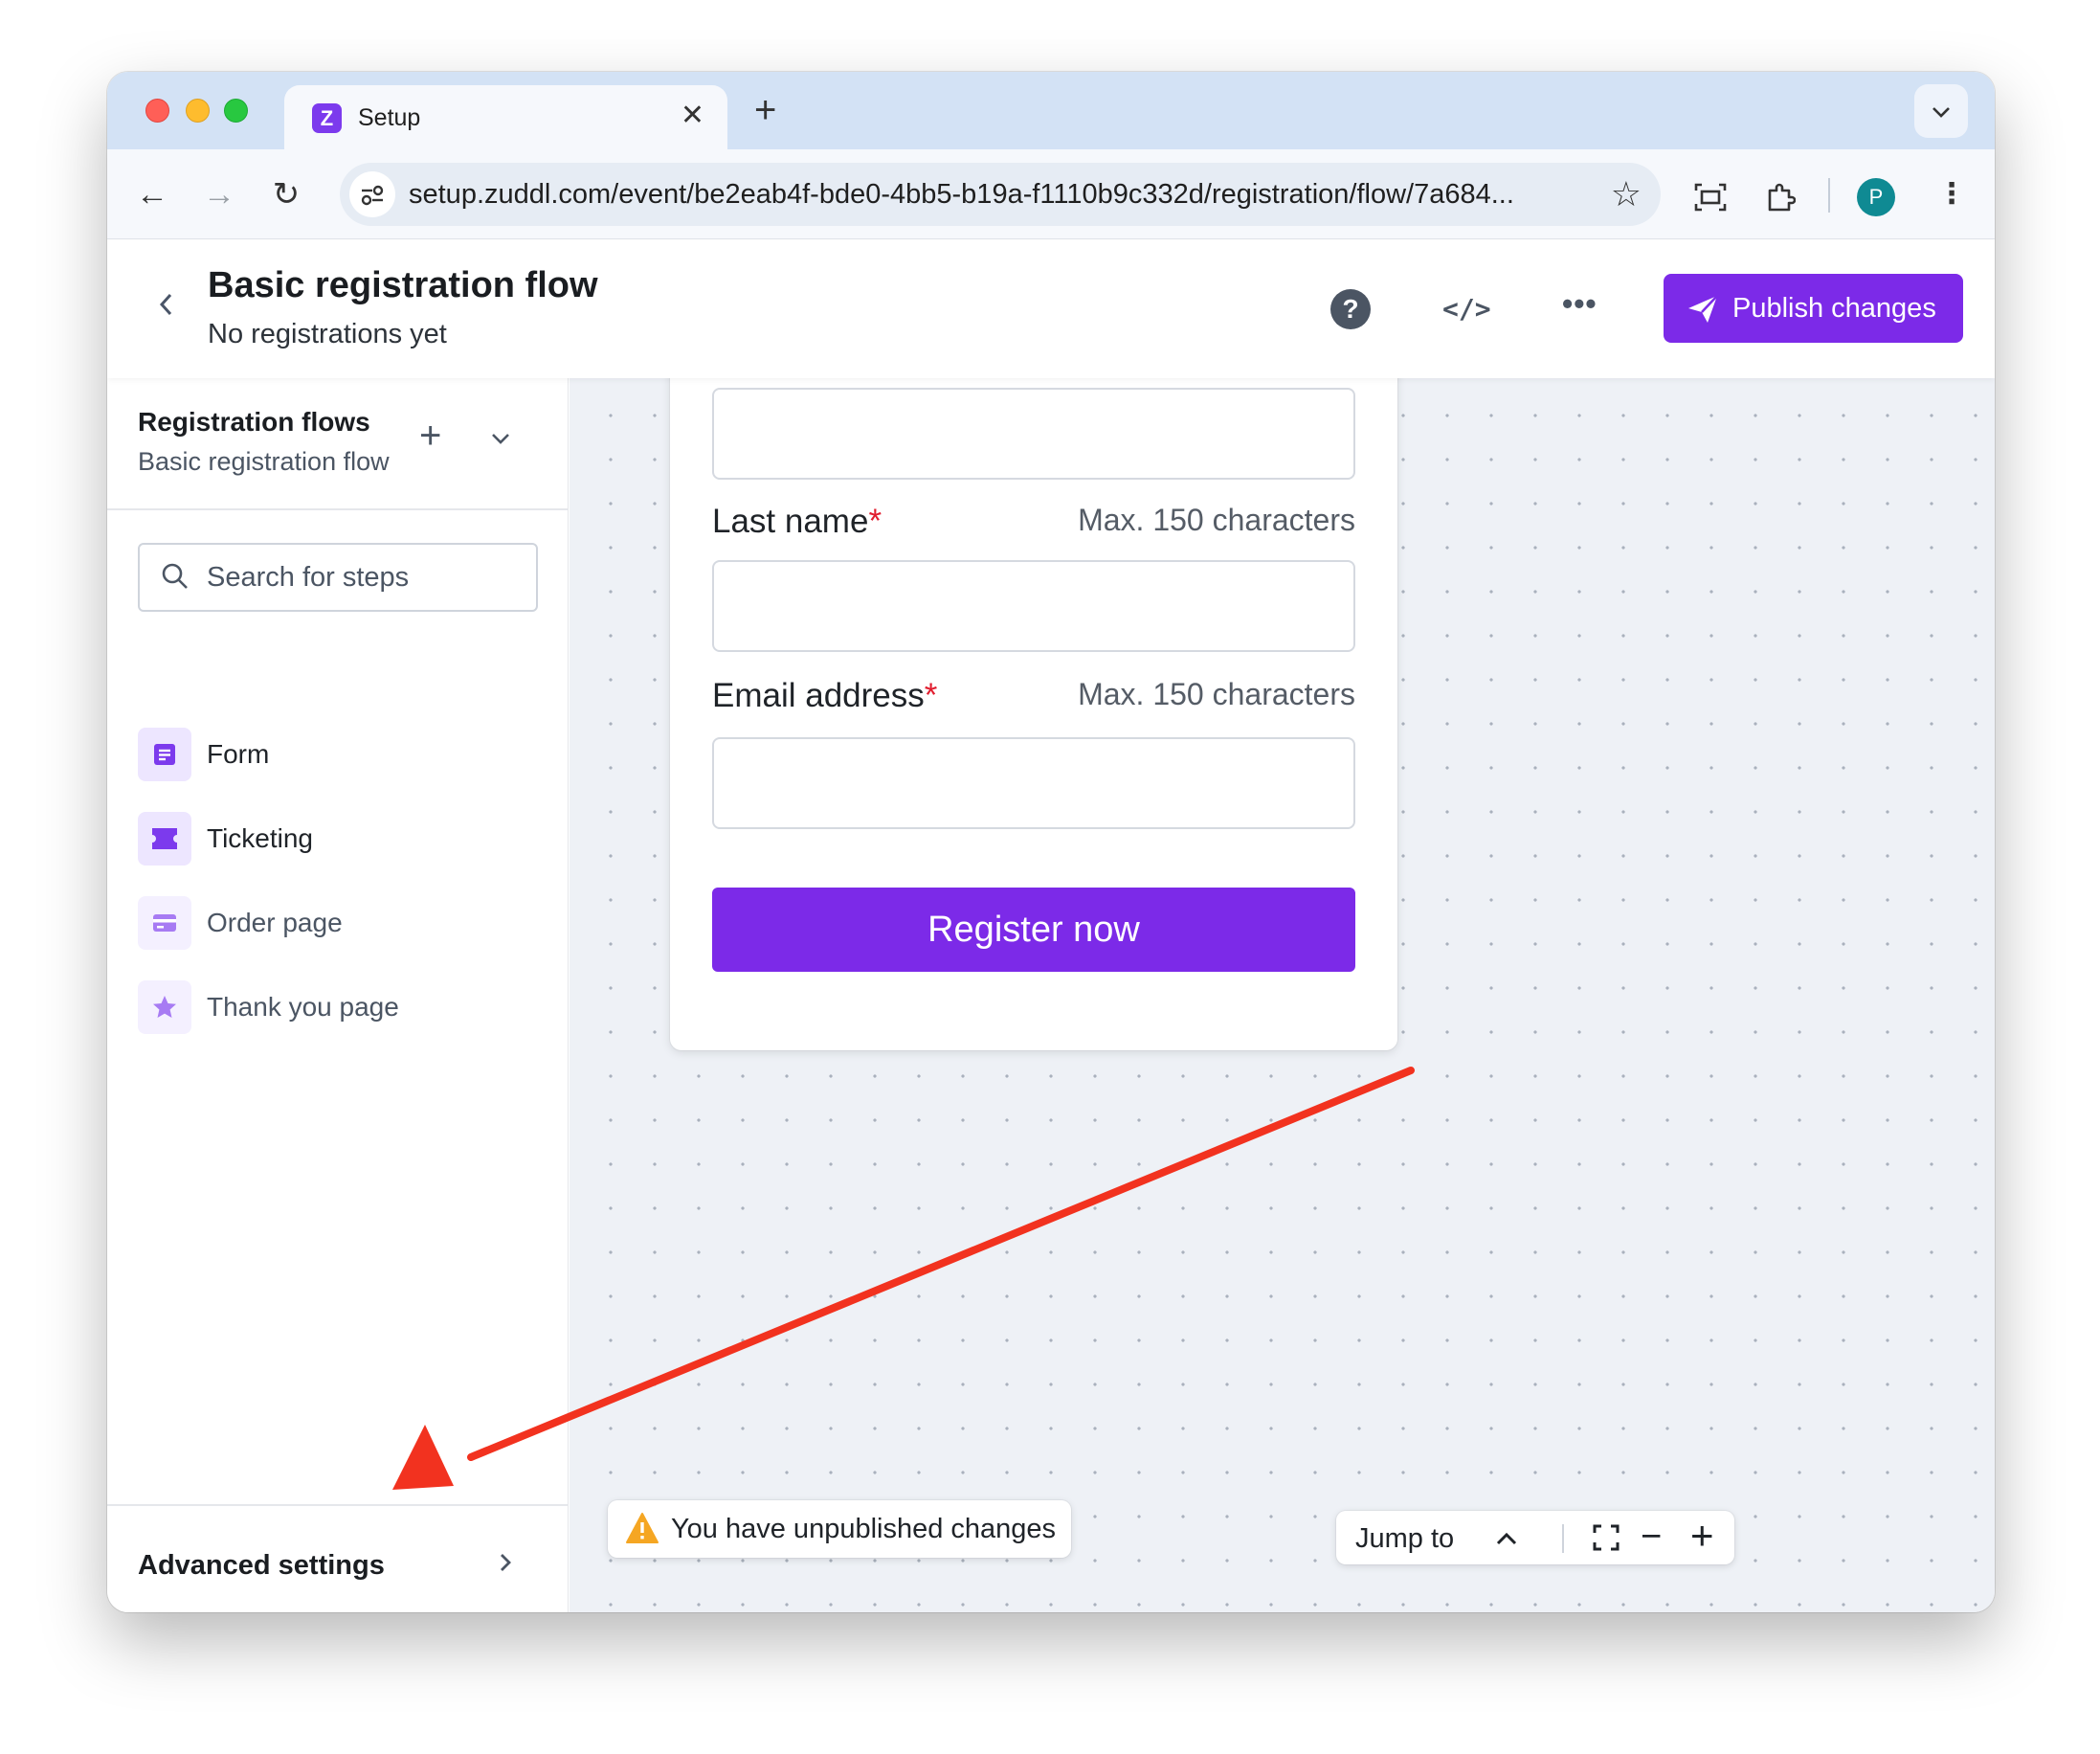  Describe the element at coordinates (1834, 308) in the screenshot. I see `publish-changes-label: Publish changes` at that location.